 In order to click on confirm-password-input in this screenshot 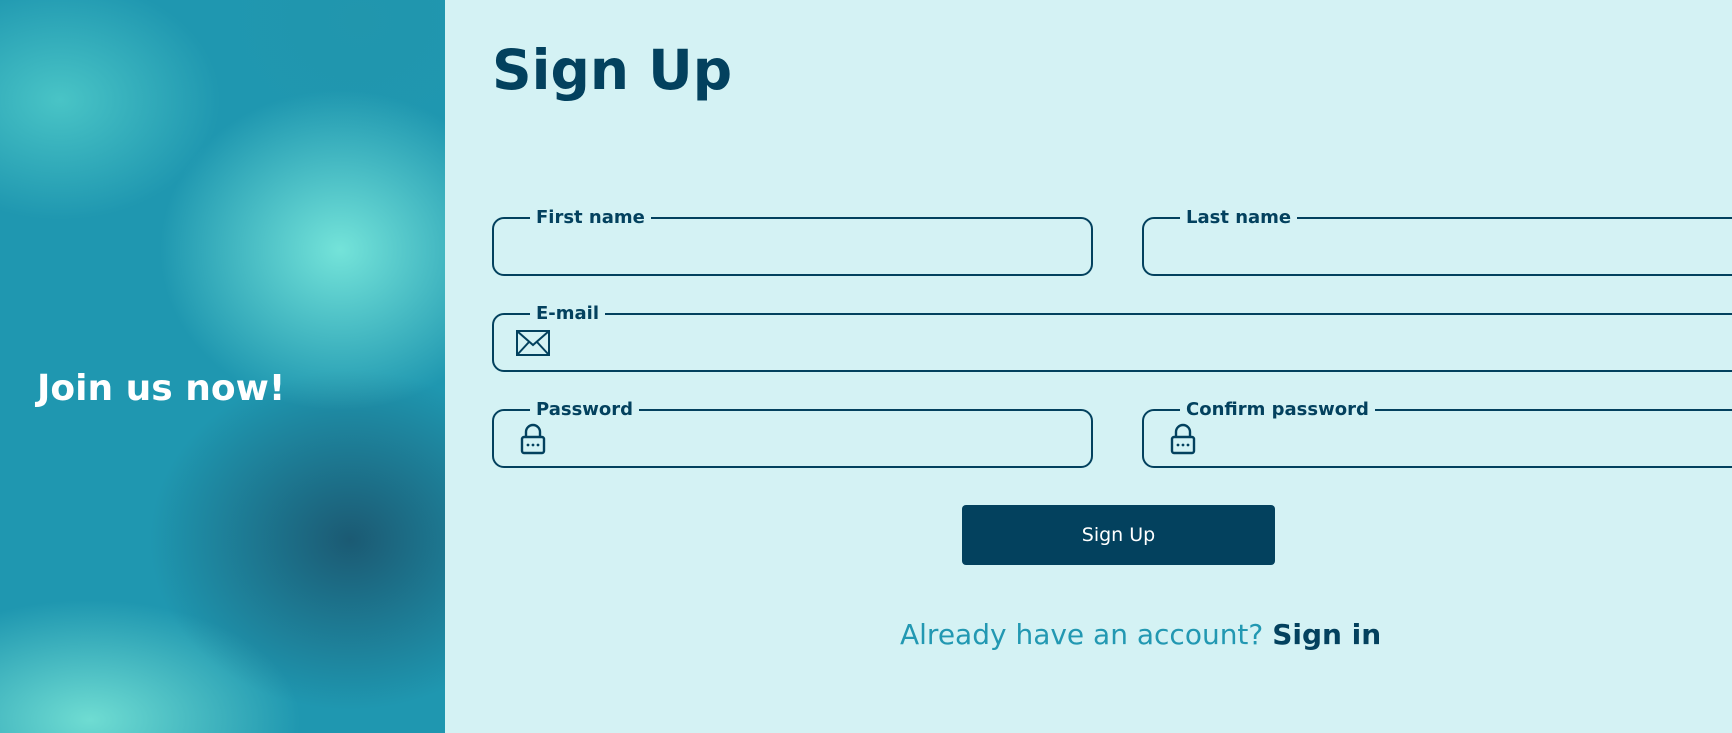, I will do `click(1468, 439)`.